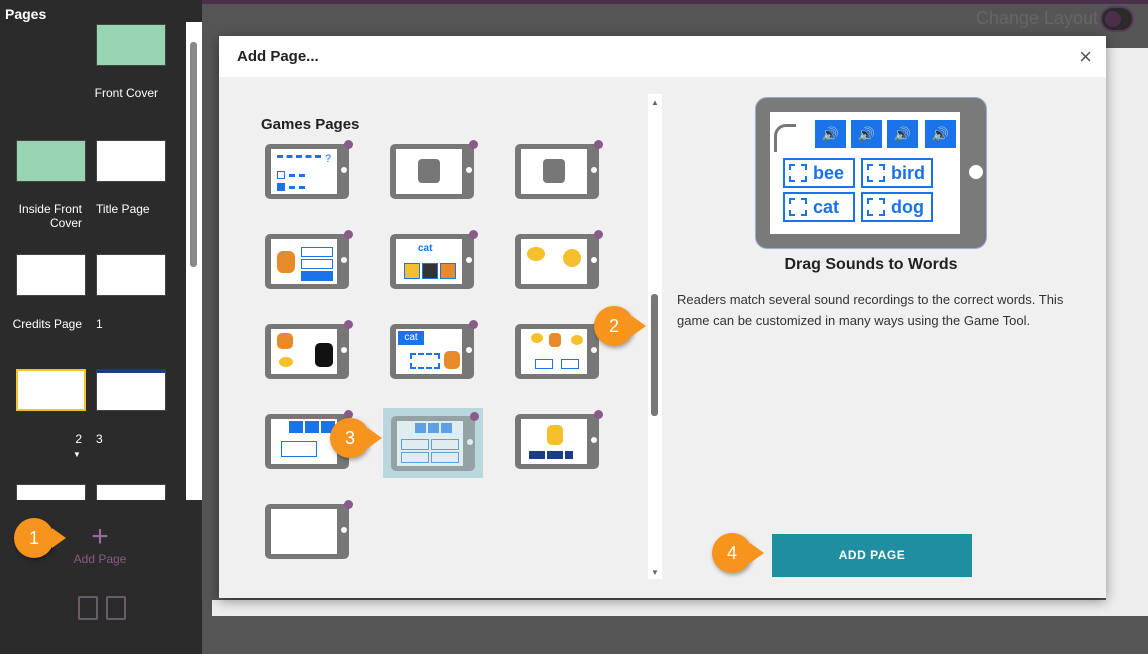  I want to click on add-page-button: + Add Page, so click(100, 543).